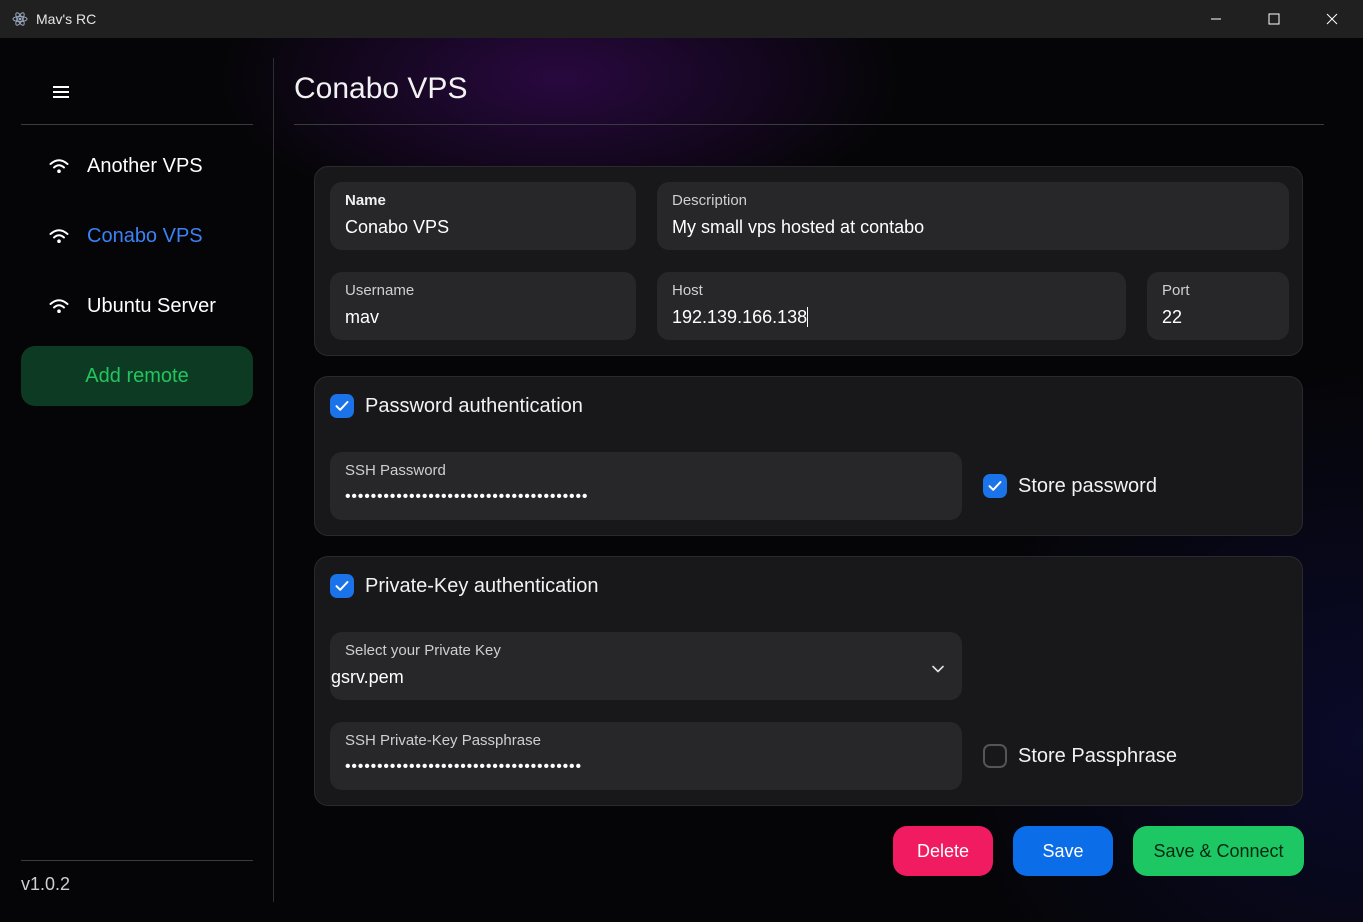  I want to click on sidebar-item-ubuntu-server: Ubuntu Server, so click(137, 306).